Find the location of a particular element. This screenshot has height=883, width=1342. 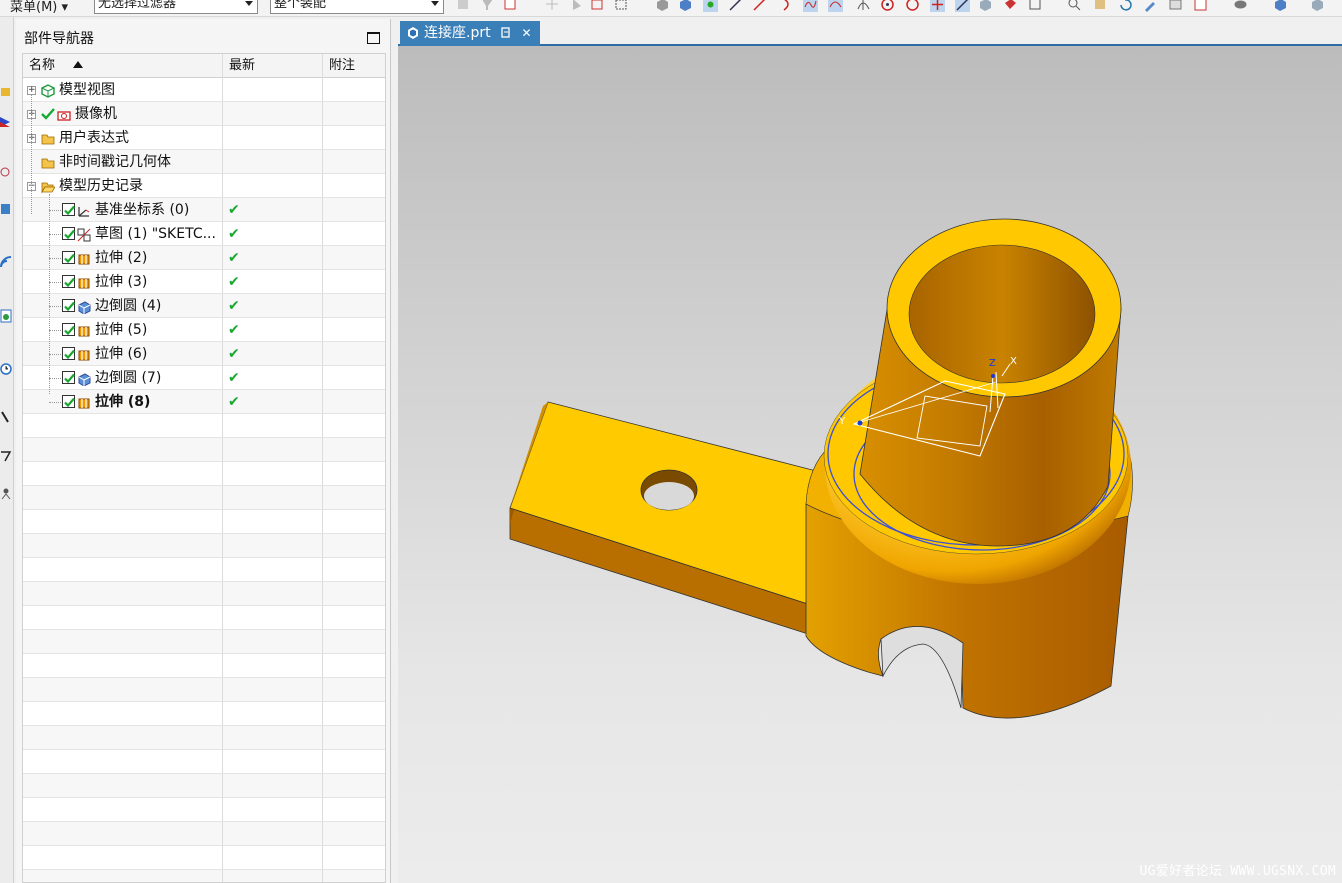

filter-icon is located at coordinates (487, 6).